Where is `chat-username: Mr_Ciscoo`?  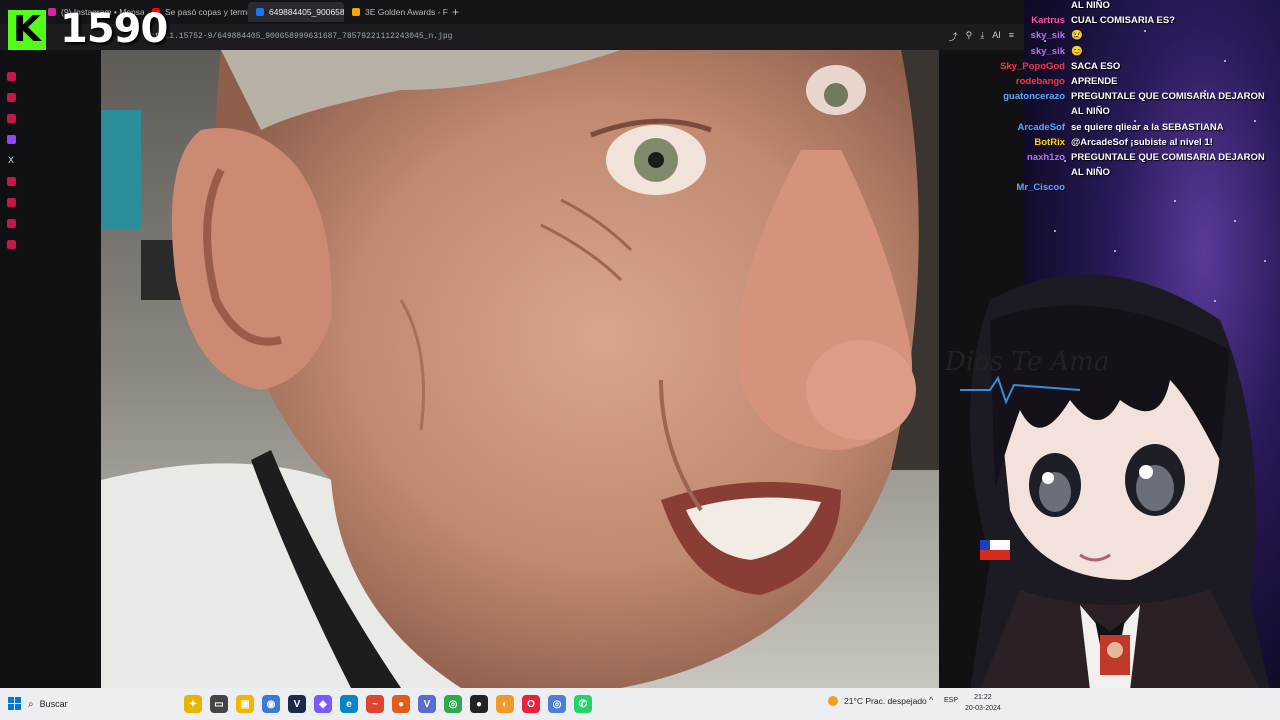 chat-username: Mr_Ciscoo is located at coordinates (1040, 187).